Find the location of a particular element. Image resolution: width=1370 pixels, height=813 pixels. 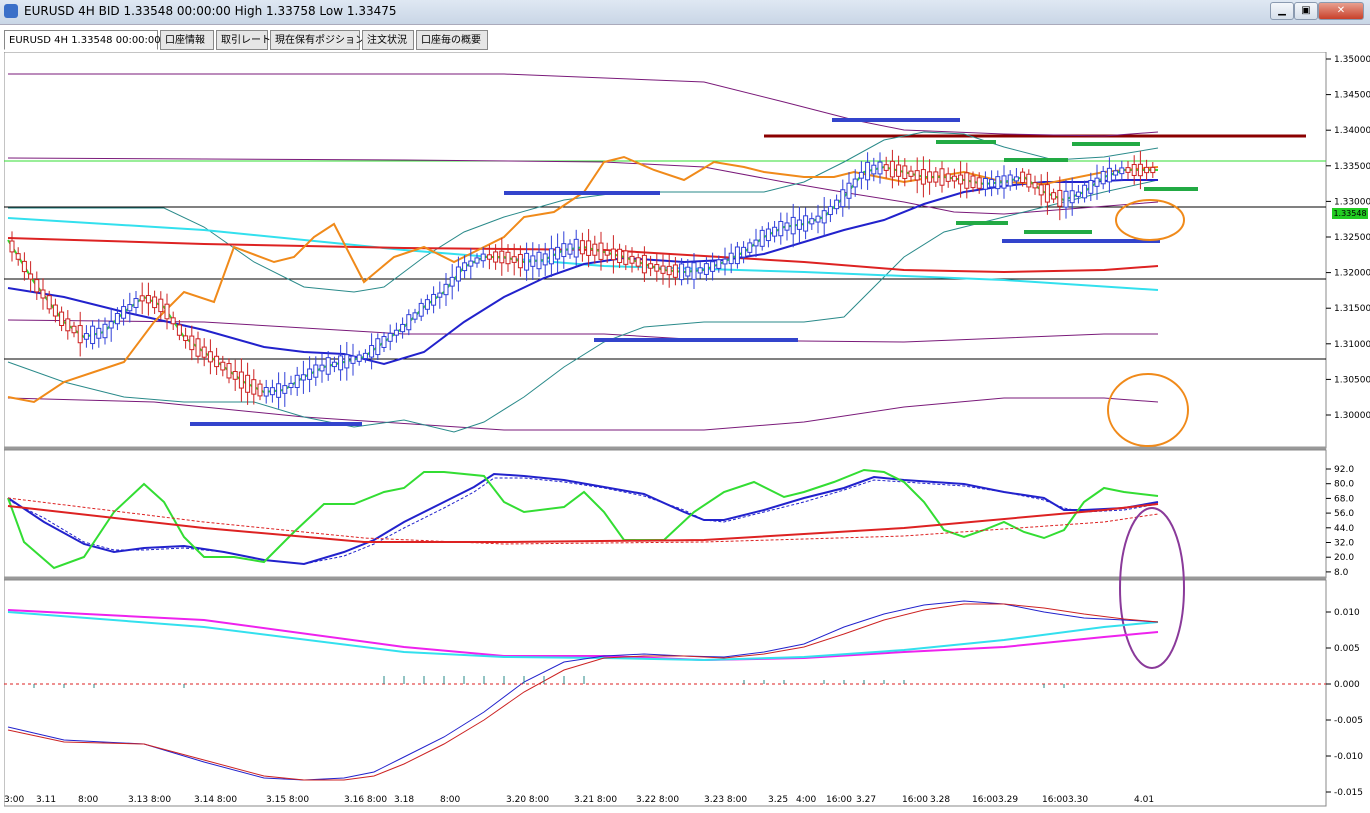

price-tick-label: 1.34500 is located at coordinates (1352, 96).